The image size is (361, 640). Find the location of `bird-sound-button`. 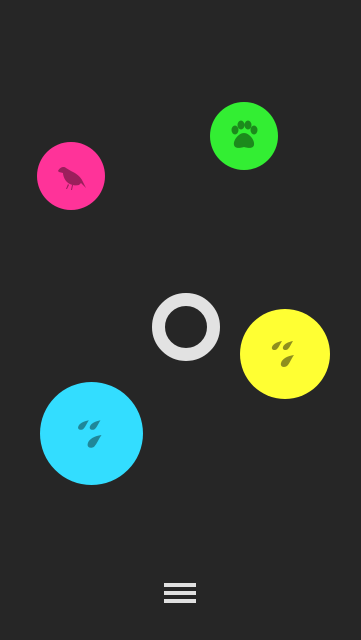

bird-sound-button is located at coordinates (71, 176).